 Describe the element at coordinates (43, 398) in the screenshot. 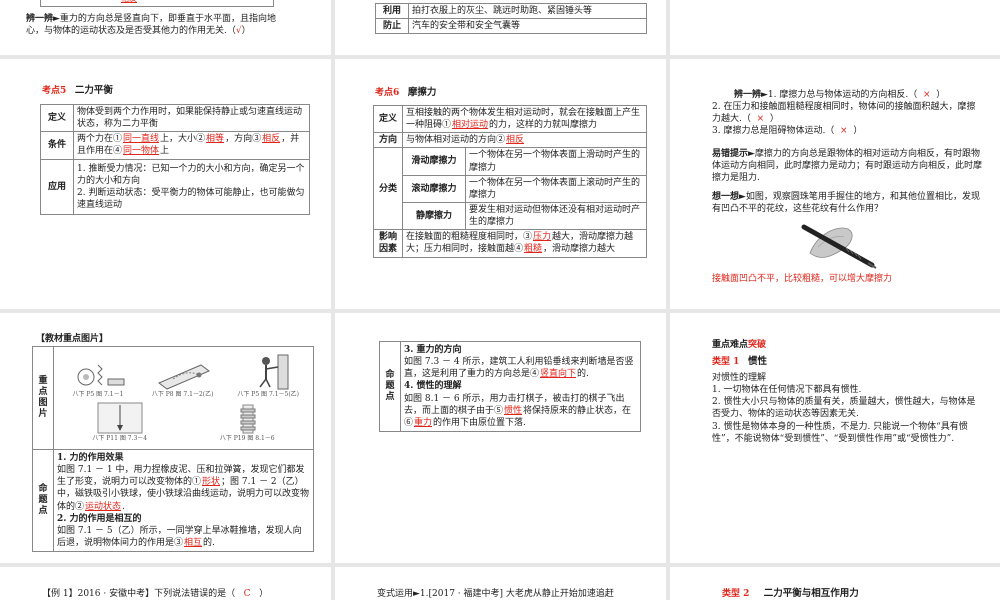

I see `pictures-label: 重点图片` at that location.